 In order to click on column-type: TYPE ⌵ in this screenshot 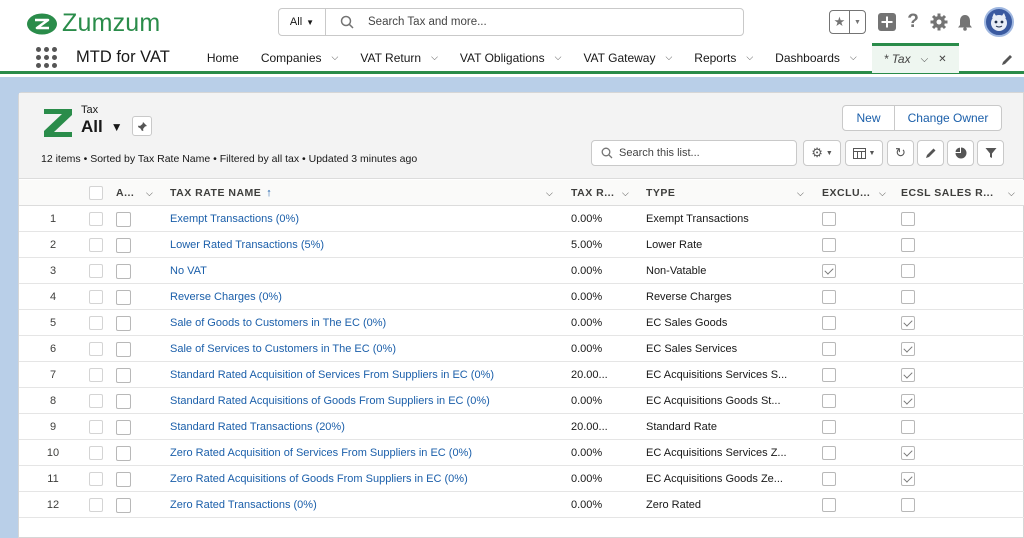, I will do `click(729, 193)`.